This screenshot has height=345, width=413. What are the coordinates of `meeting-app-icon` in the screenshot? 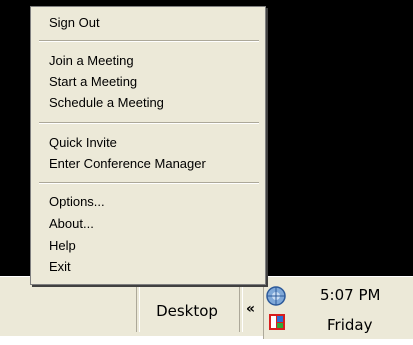 It's located at (276, 298).